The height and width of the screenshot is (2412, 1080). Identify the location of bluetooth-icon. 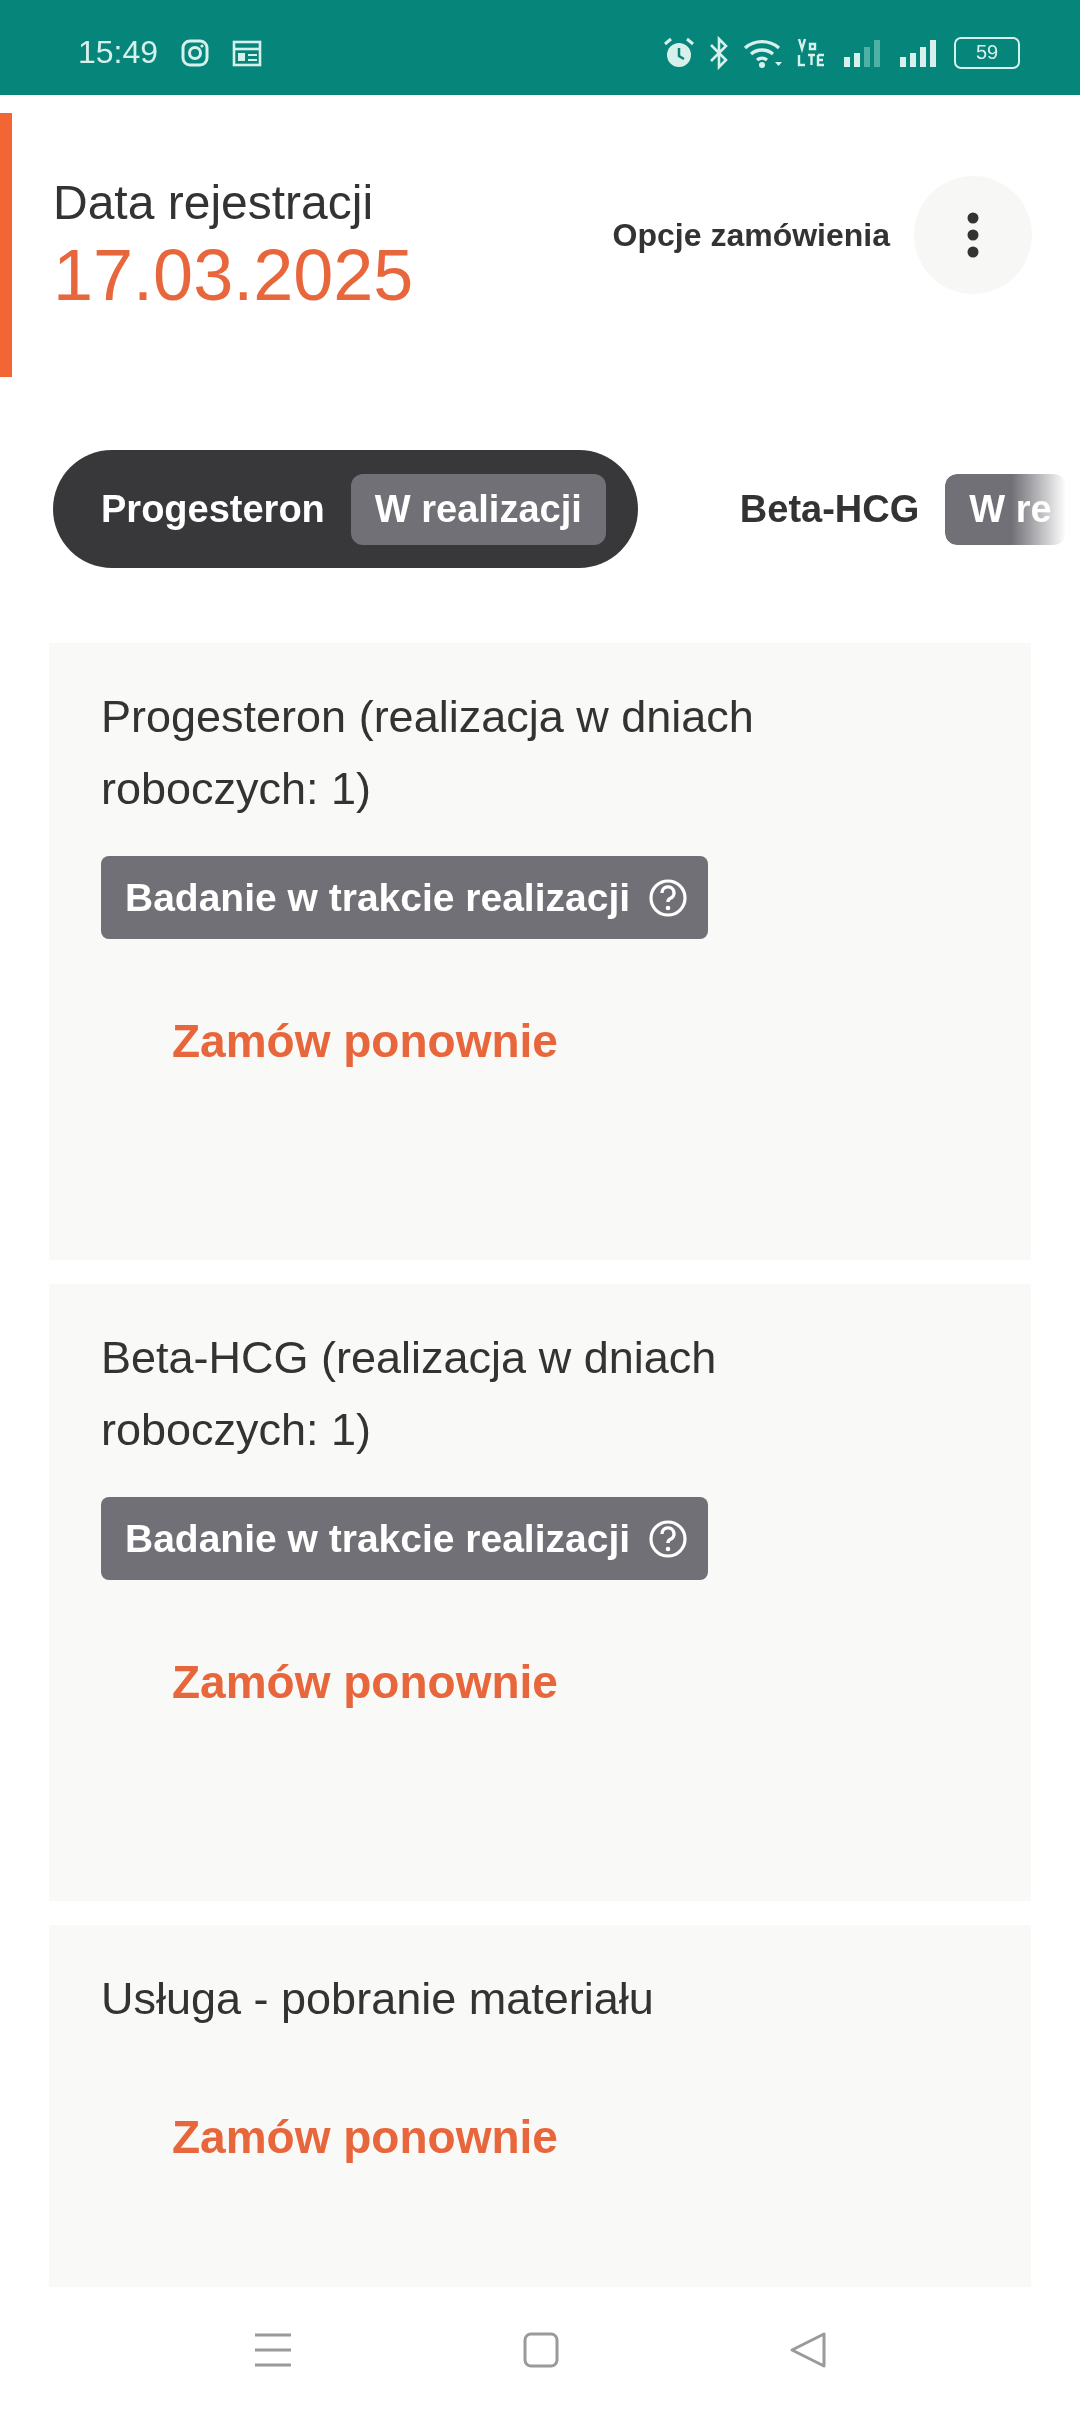
(719, 52).